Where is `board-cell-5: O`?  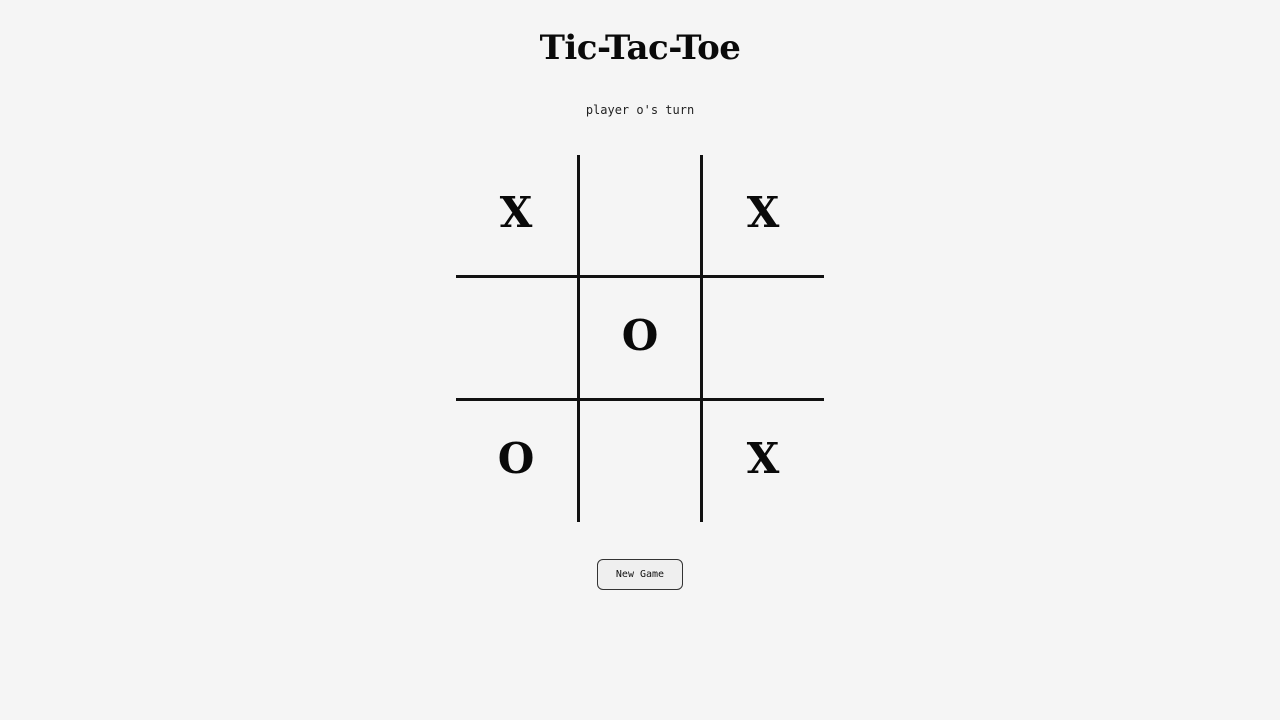
board-cell-5: O is located at coordinates (640, 338).